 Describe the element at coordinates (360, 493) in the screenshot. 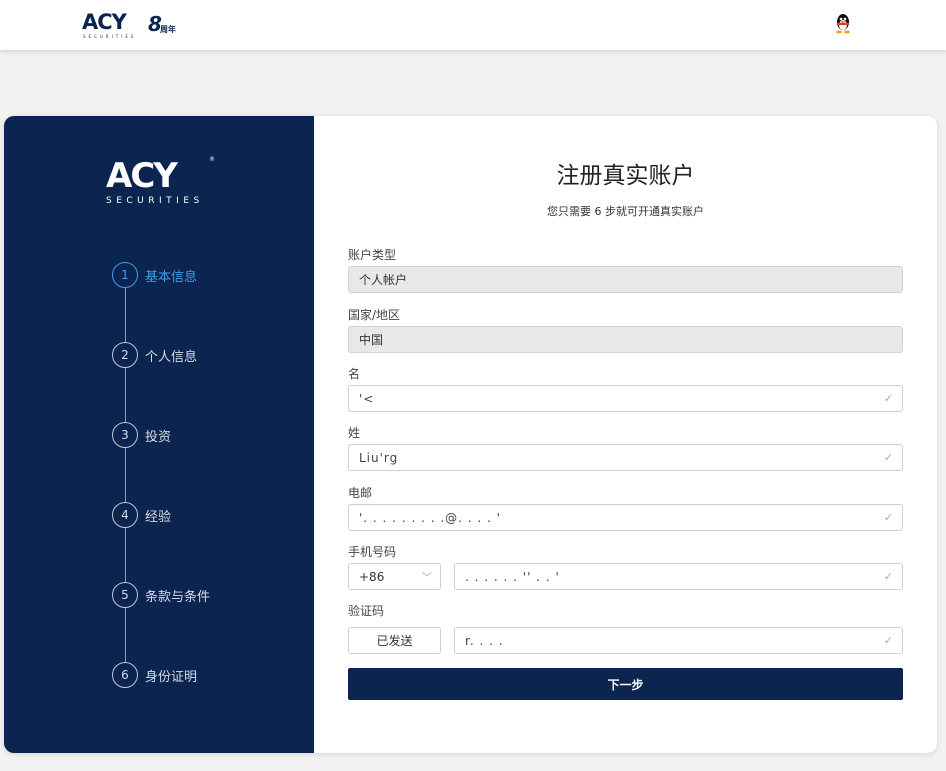

I see `email-label: 电邮` at that location.